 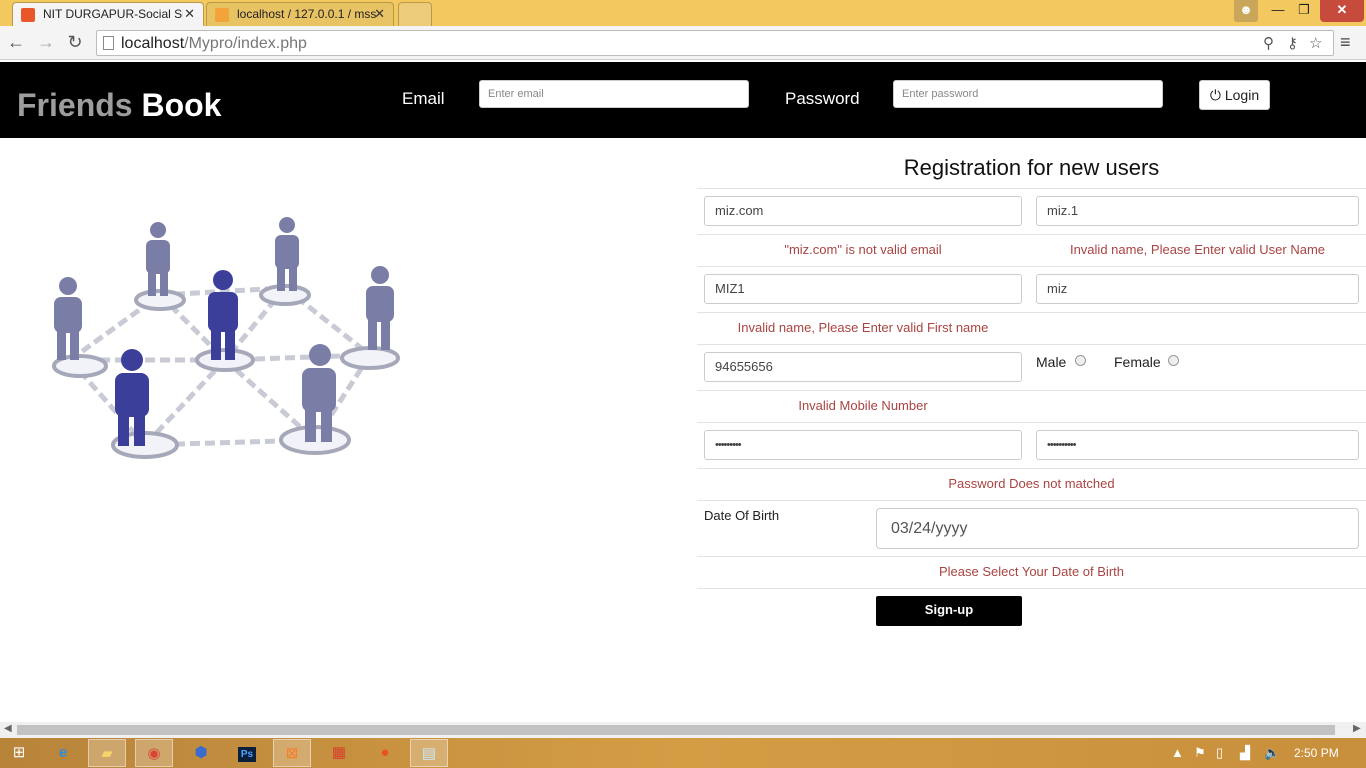 What do you see at coordinates (423, 98) in the screenshot?
I see `email-label: Email` at bounding box center [423, 98].